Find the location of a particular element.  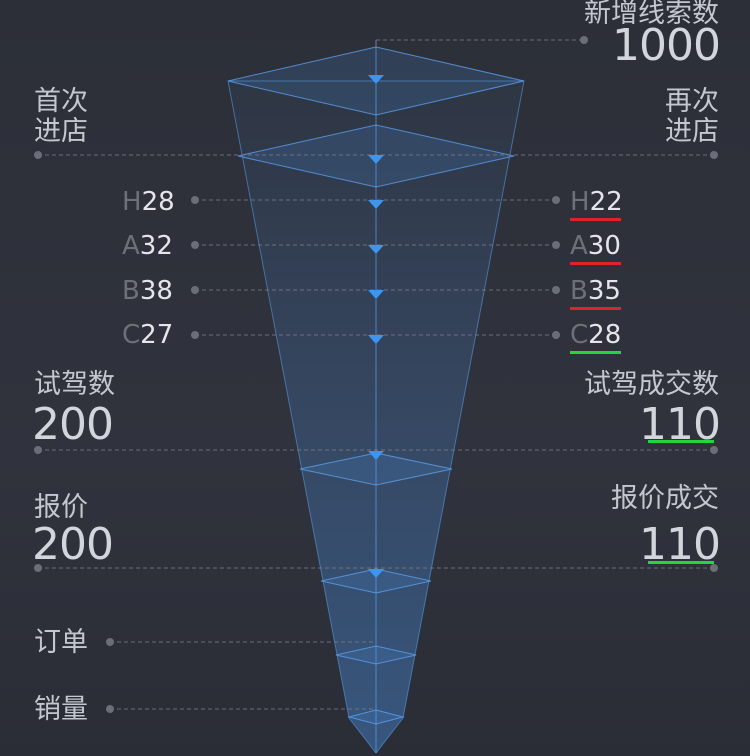

quote-value: 200 is located at coordinates (73, 544).